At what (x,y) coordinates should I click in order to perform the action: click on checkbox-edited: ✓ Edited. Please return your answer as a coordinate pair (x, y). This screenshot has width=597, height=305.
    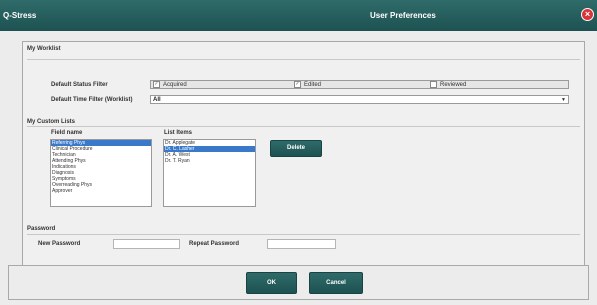
    Looking at the image, I should click on (307, 85).